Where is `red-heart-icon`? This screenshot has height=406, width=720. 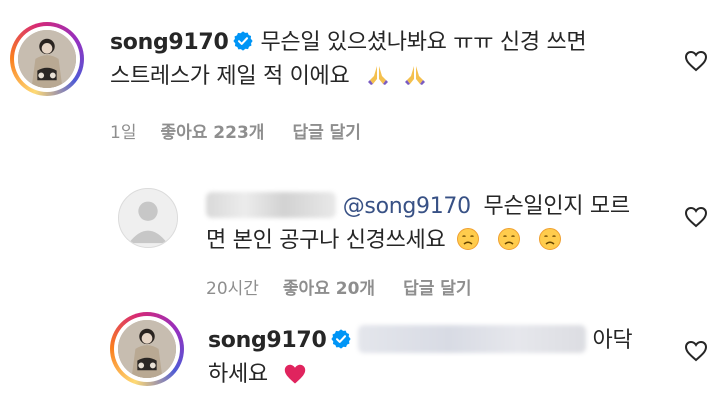
red-heart-icon is located at coordinates (294, 374).